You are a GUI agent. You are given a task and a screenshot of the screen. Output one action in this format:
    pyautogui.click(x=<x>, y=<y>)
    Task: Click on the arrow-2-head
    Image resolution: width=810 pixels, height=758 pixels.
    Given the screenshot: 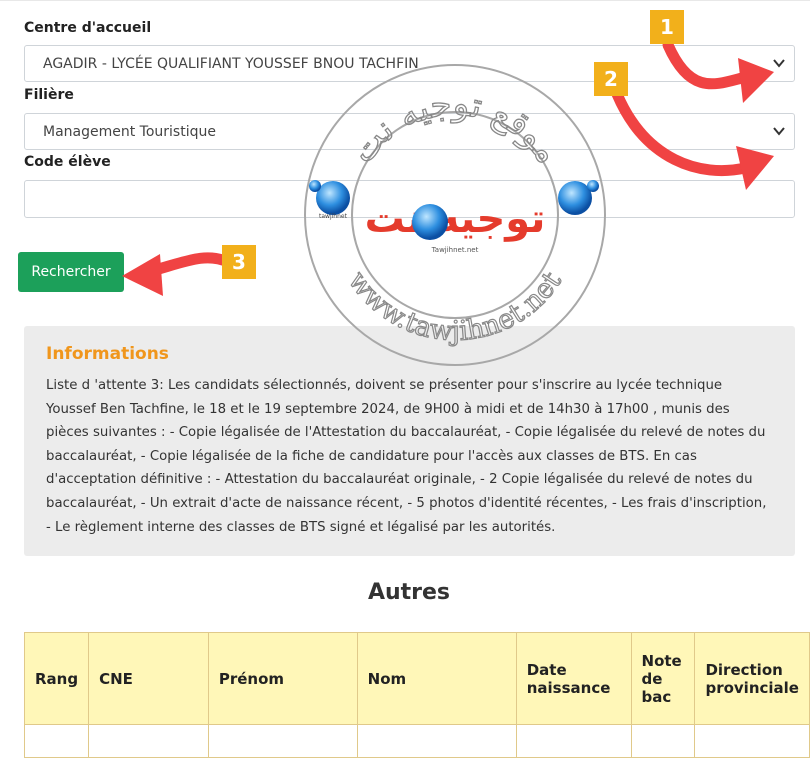 What is the action you would take?
    pyautogui.click(x=755, y=168)
    